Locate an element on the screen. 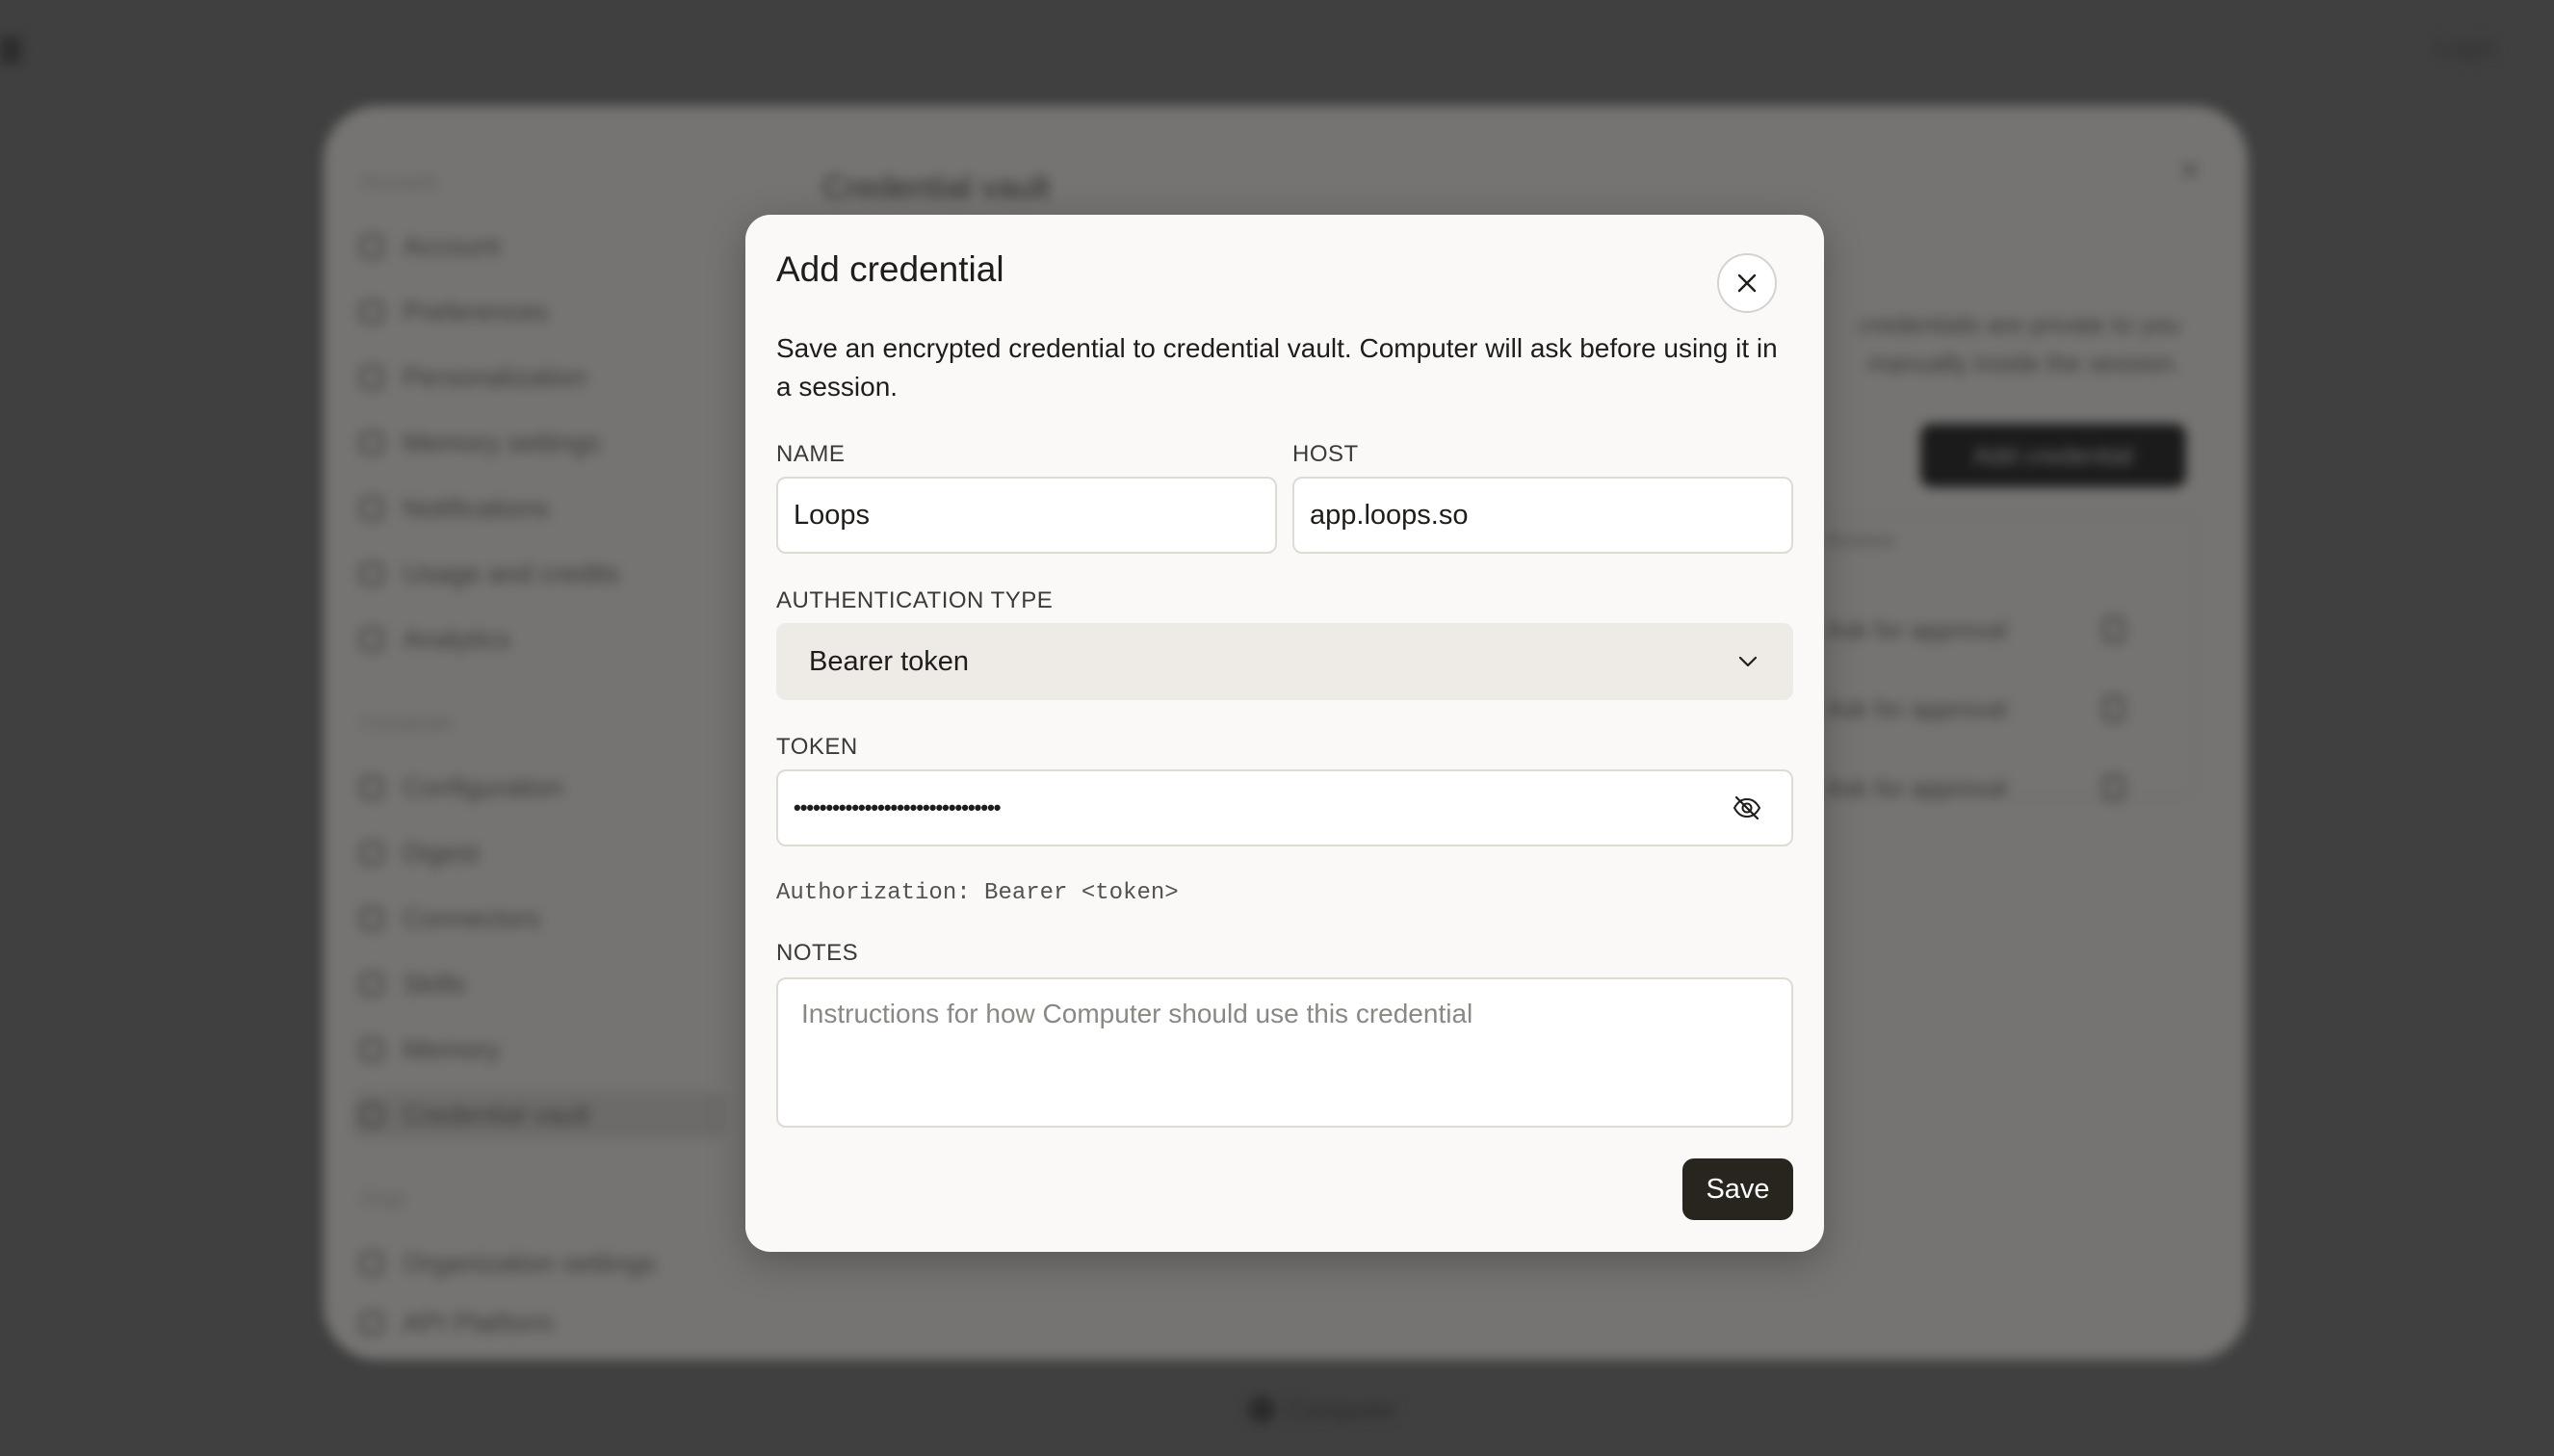  eye-off-icon is located at coordinates (1747, 807).